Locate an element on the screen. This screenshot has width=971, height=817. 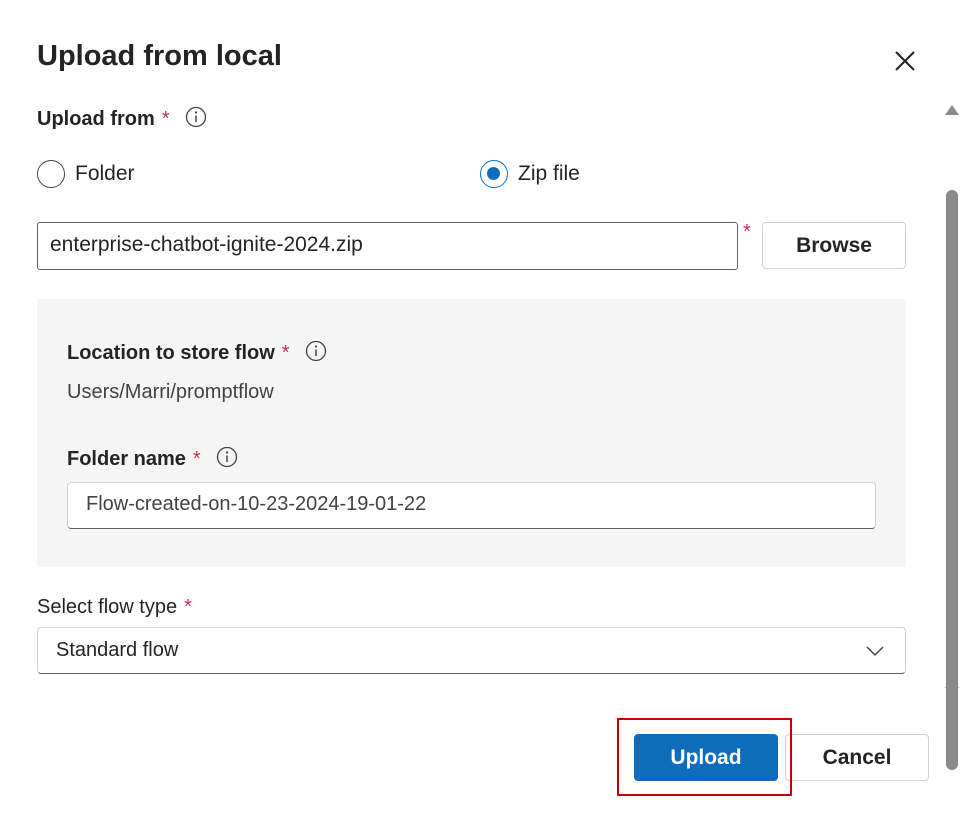
folder-name-input: Flow-created-on-10-23-2024-19-01-22 is located at coordinates (471, 505).